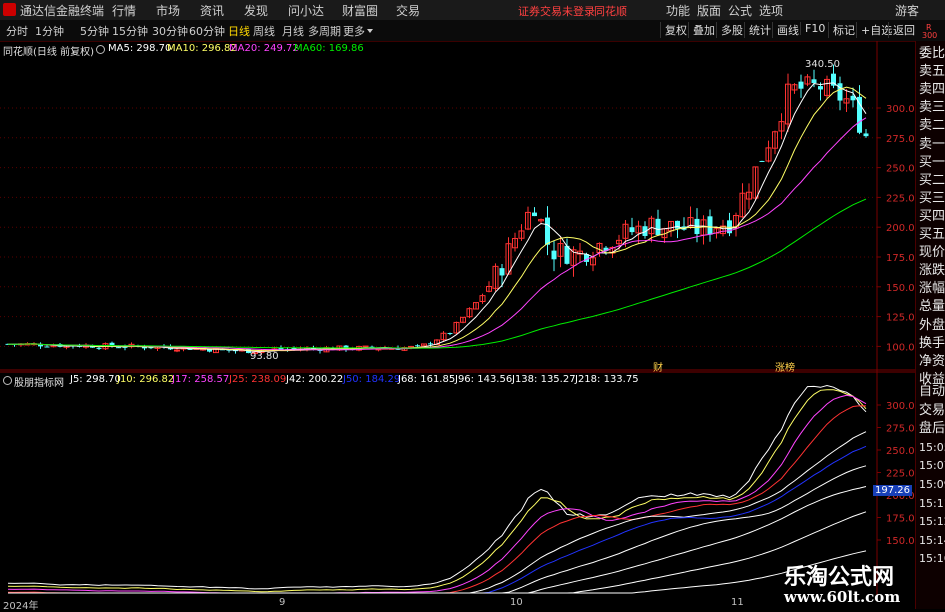 This screenshot has height=612, width=945. I want to click on j218-label: J218: 133.75, so click(607, 379).